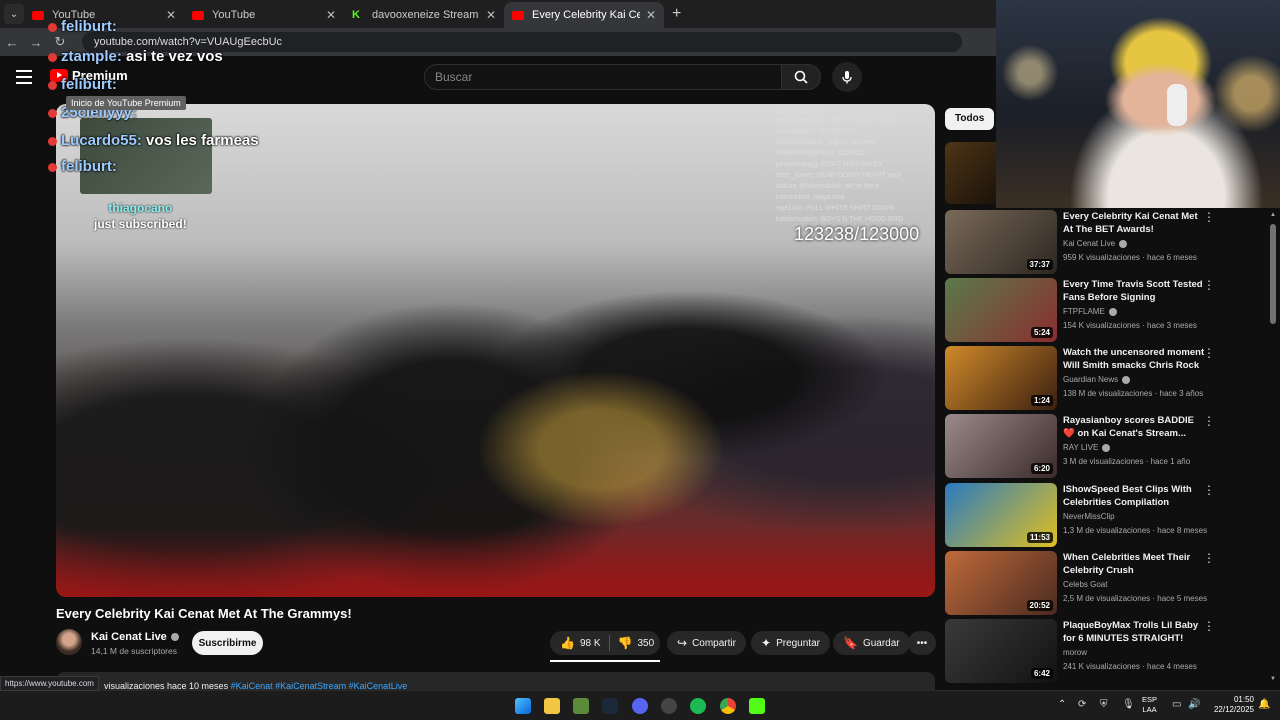 Image resolution: width=1280 pixels, height=720 pixels. Describe the element at coordinates (581, 706) in the screenshot. I see `app-icon` at that location.